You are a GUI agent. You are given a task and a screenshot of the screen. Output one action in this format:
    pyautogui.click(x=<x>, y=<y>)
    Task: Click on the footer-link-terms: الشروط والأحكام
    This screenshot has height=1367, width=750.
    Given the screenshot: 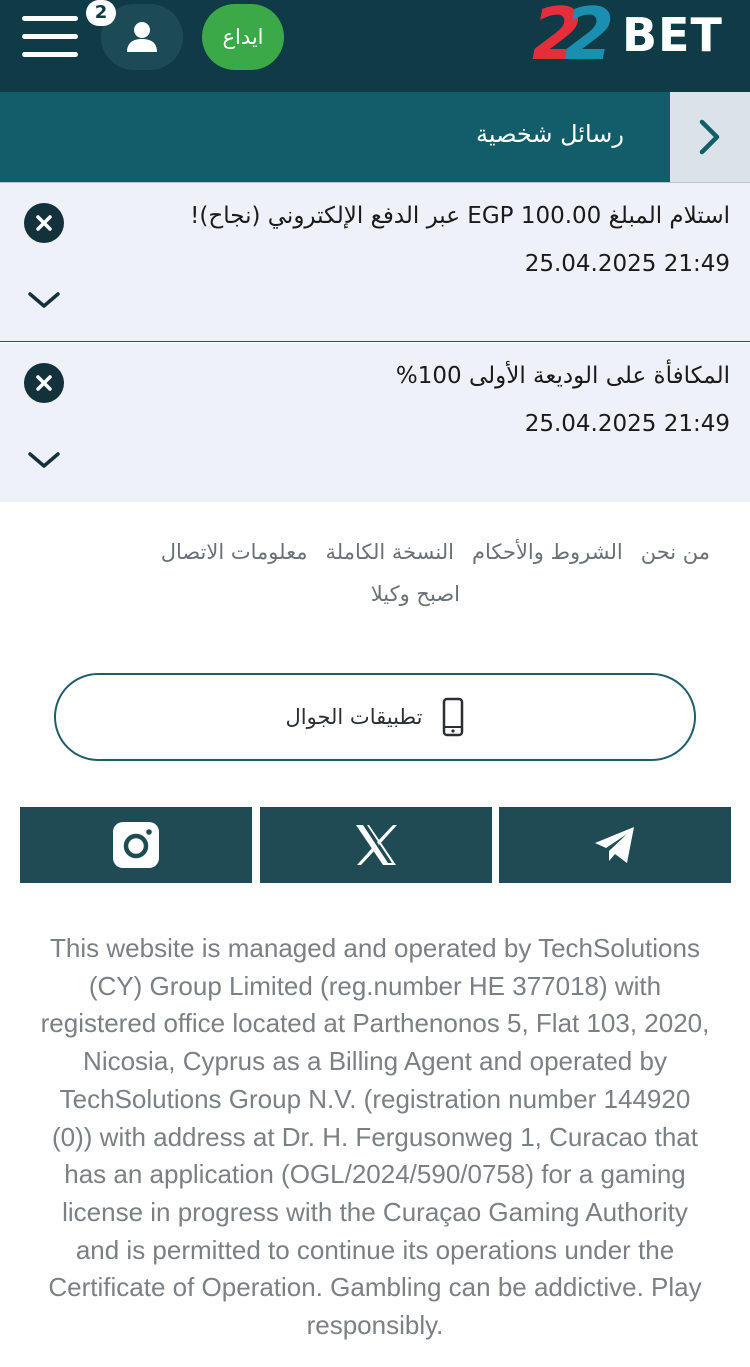 What is the action you would take?
    pyautogui.click(x=547, y=552)
    